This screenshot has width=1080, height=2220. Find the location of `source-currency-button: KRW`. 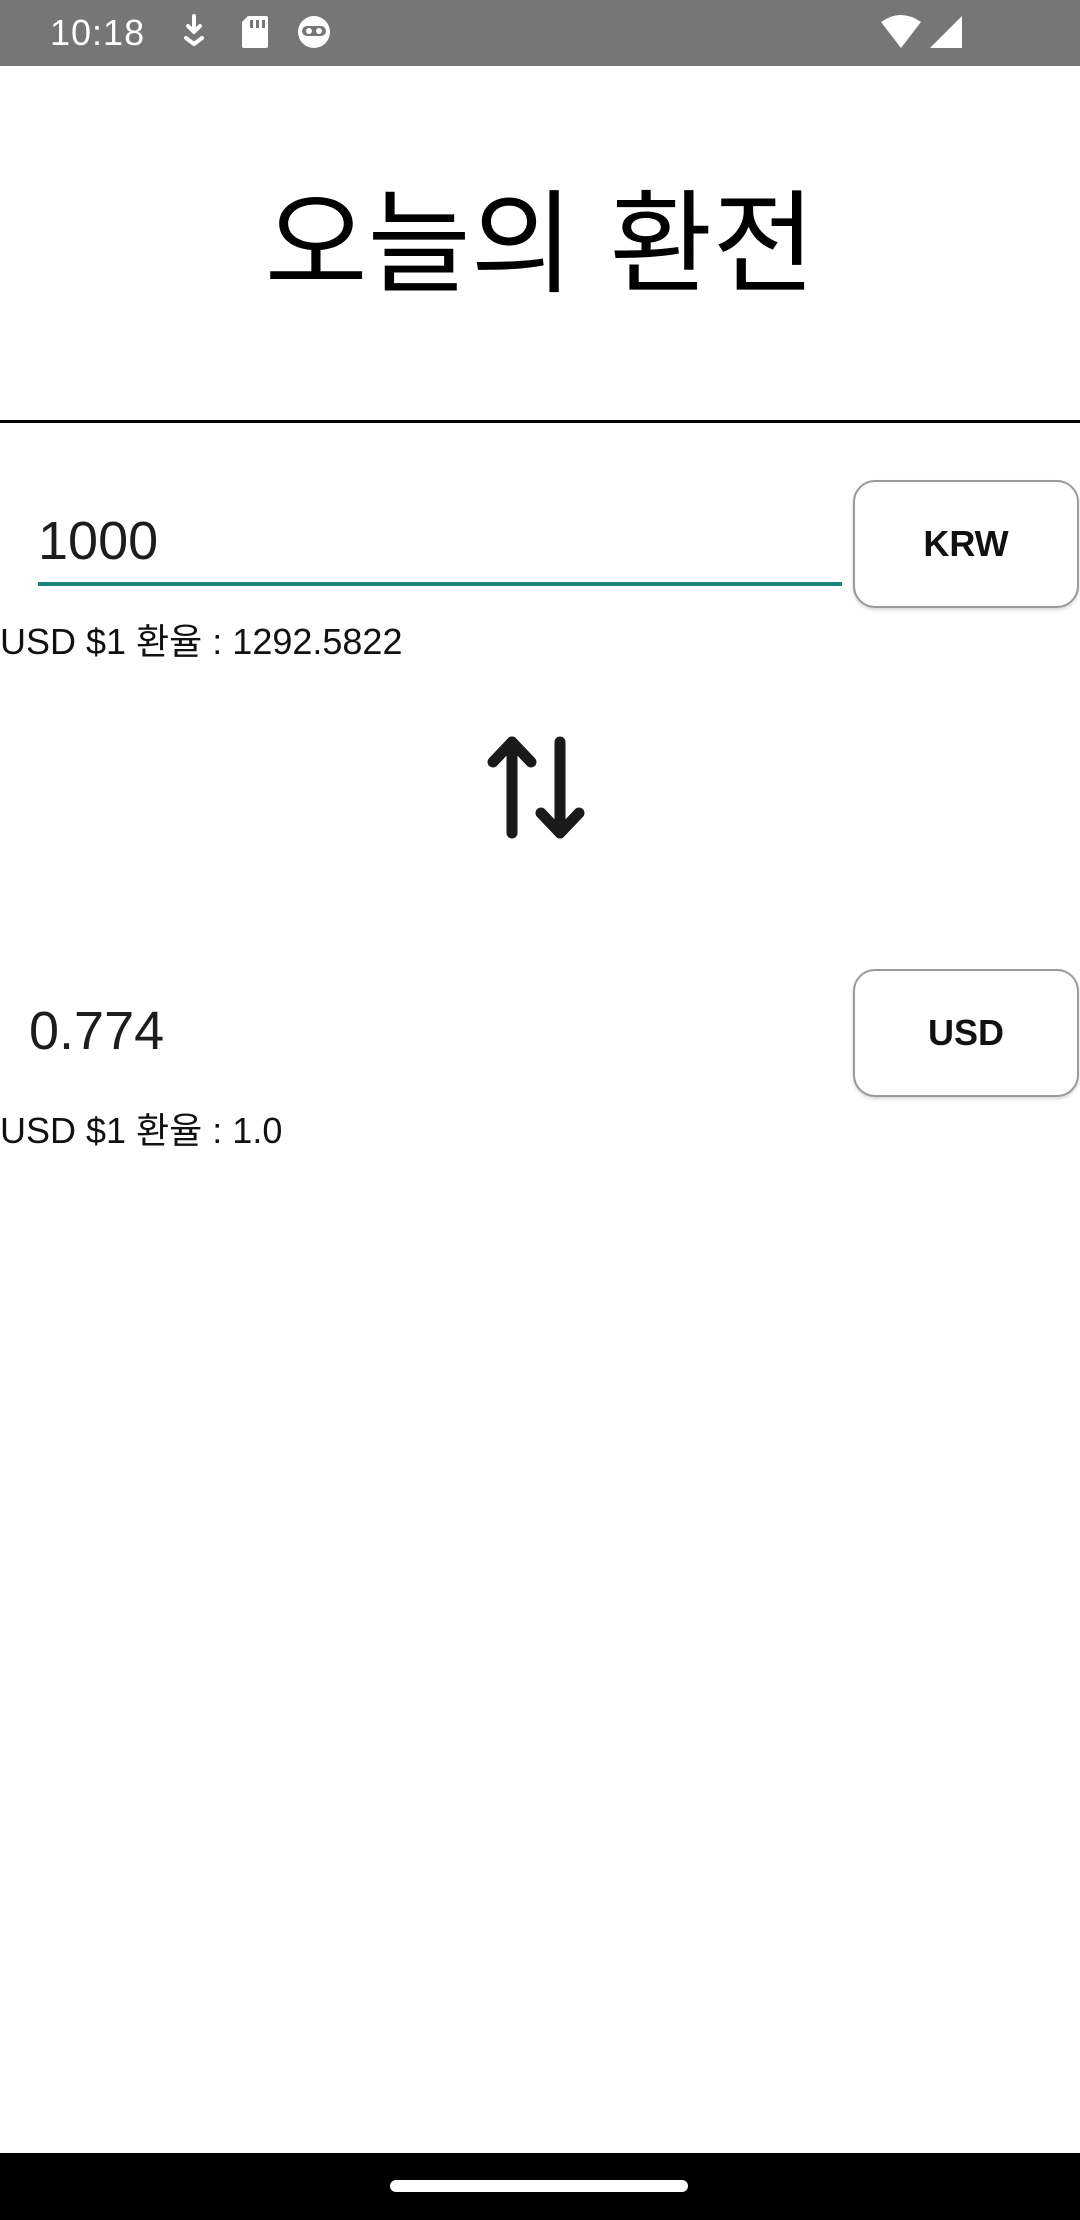

source-currency-button: KRW is located at coordinates (966, 544).